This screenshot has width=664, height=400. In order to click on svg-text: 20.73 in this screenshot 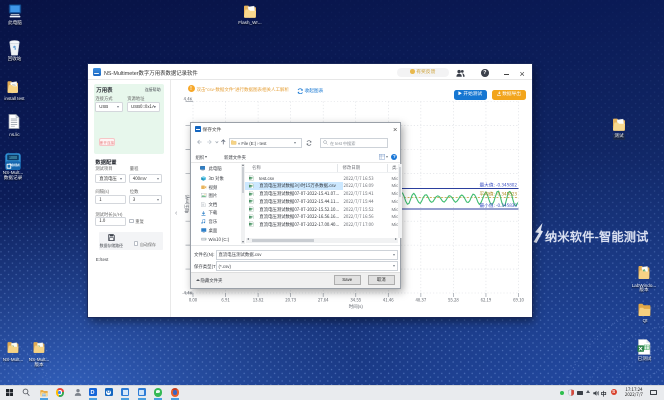, I will do `click(290, 300)`.